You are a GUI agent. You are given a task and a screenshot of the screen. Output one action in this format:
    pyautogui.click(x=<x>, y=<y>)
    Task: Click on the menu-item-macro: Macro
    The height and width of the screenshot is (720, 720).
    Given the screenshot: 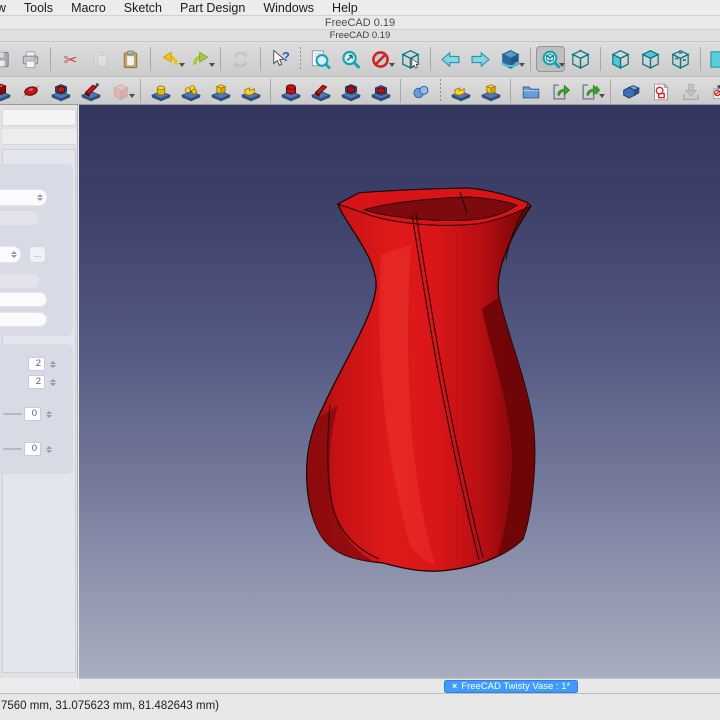 What is the action you would take?
    pyautogui.click(x=88, y=7)
    